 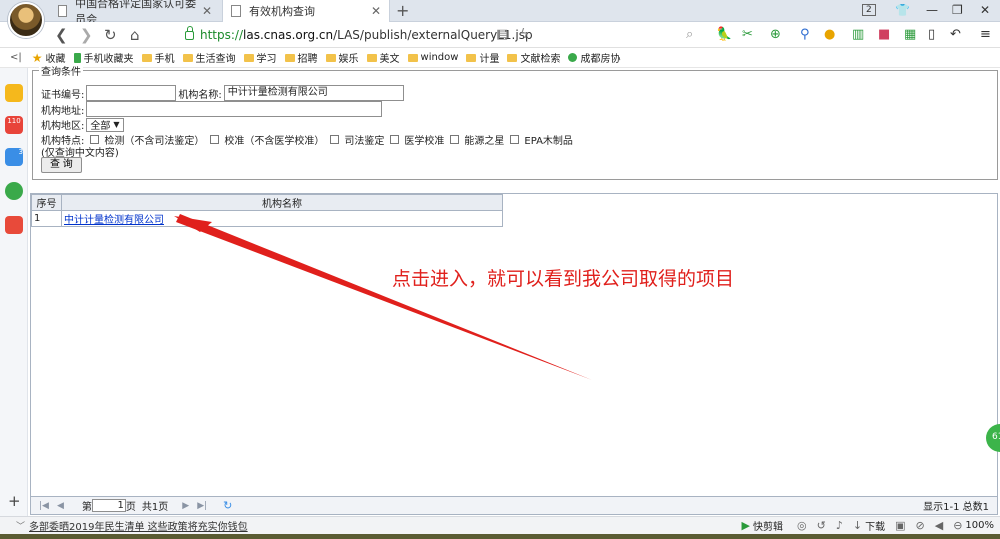 I want to click on phone-icon, so click(x=77, y=57).